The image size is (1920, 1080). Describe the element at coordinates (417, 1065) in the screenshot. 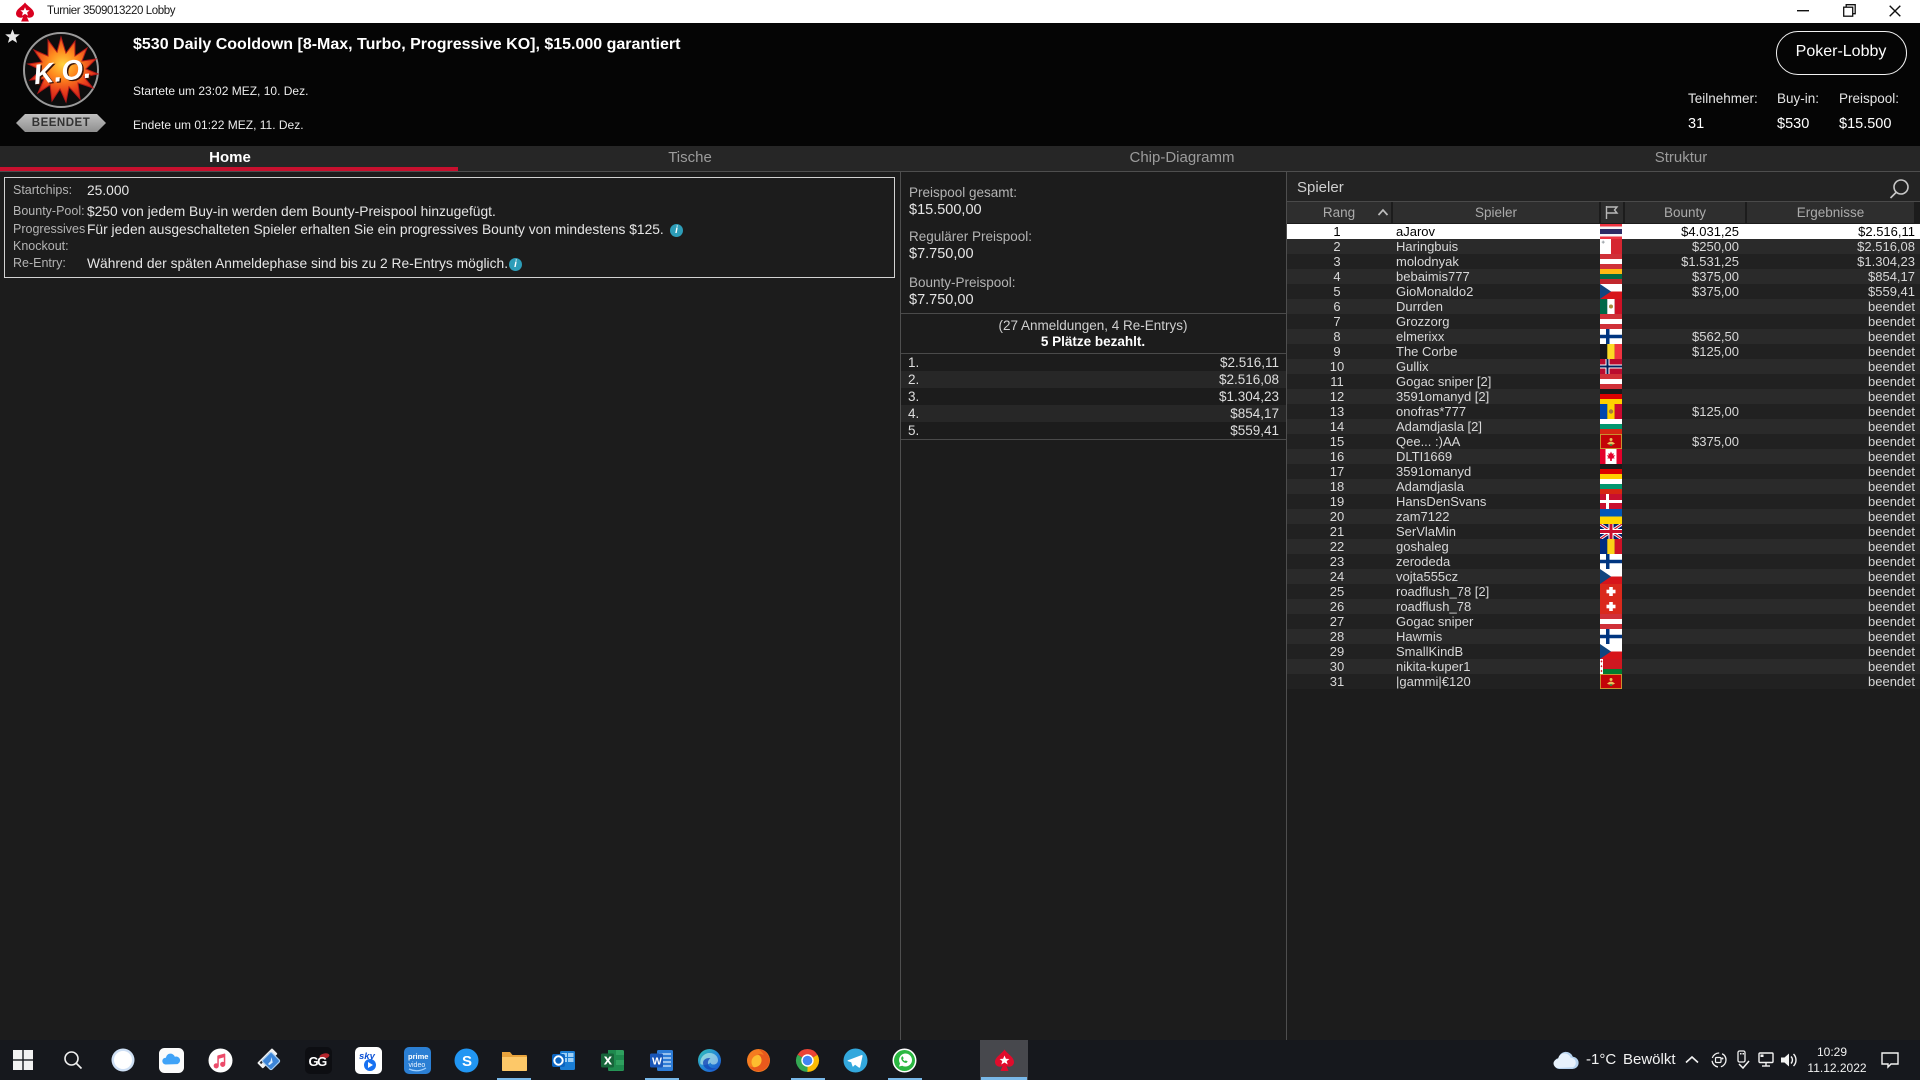

I see `svg-text: video` at that location.